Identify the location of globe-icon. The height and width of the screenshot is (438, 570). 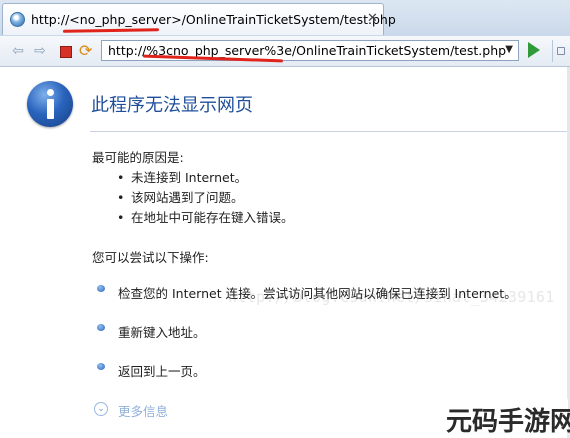
(17, 19).